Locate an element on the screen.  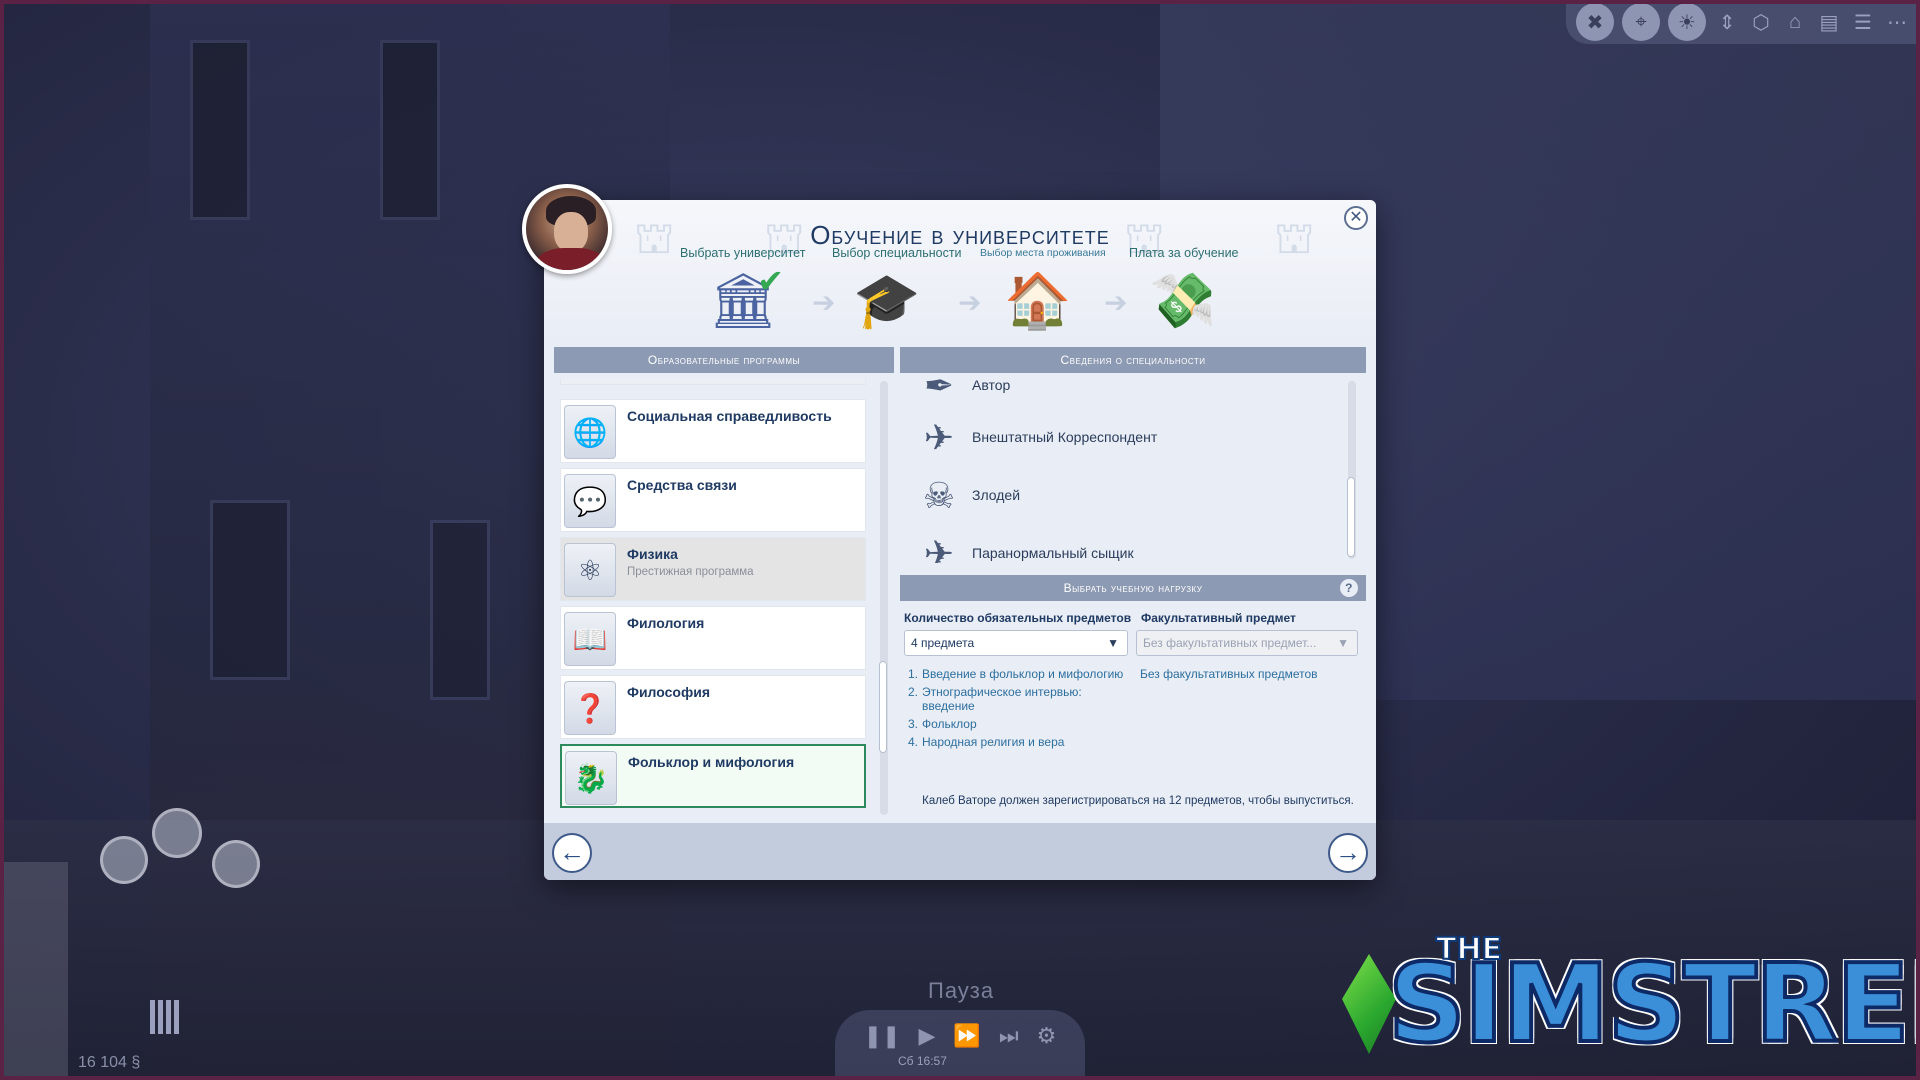
quill-icon: ✒ is located at coordinates (939, 392).